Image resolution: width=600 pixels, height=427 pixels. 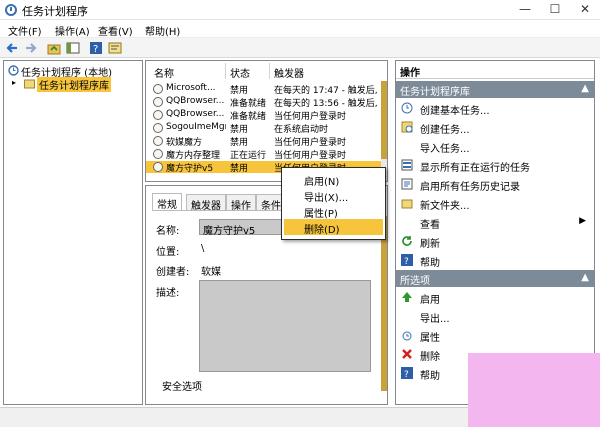 I want to click on task-row: 魔方内存整理 正在运行 当任何用户登录时, so click(x=264, y=154).